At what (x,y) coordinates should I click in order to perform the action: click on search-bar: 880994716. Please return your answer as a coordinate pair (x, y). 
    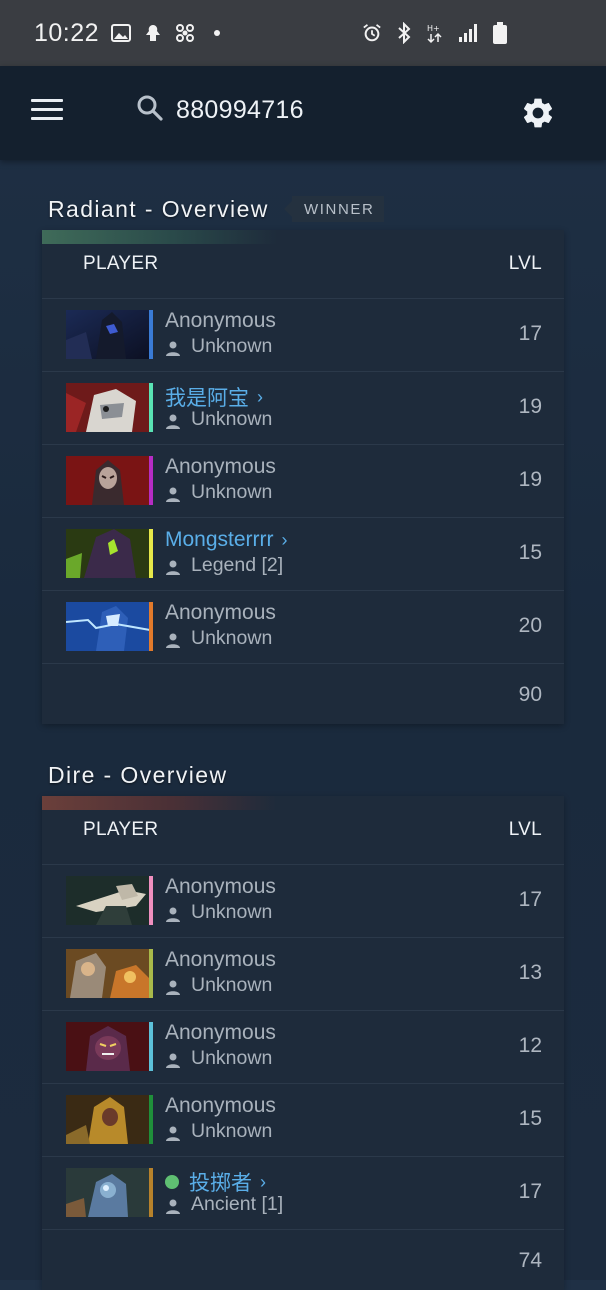
    Looking at the image, I should click on (220, 110).